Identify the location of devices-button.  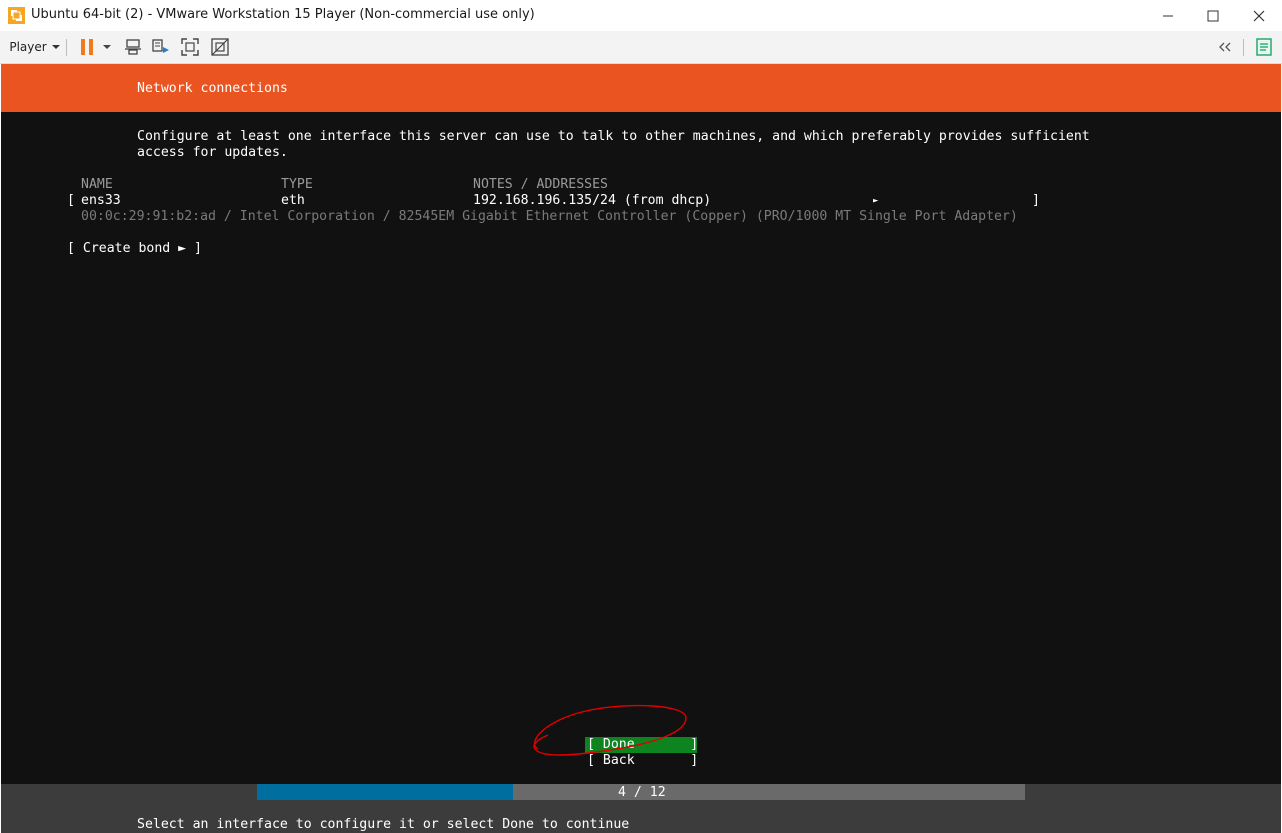
(133, 47).